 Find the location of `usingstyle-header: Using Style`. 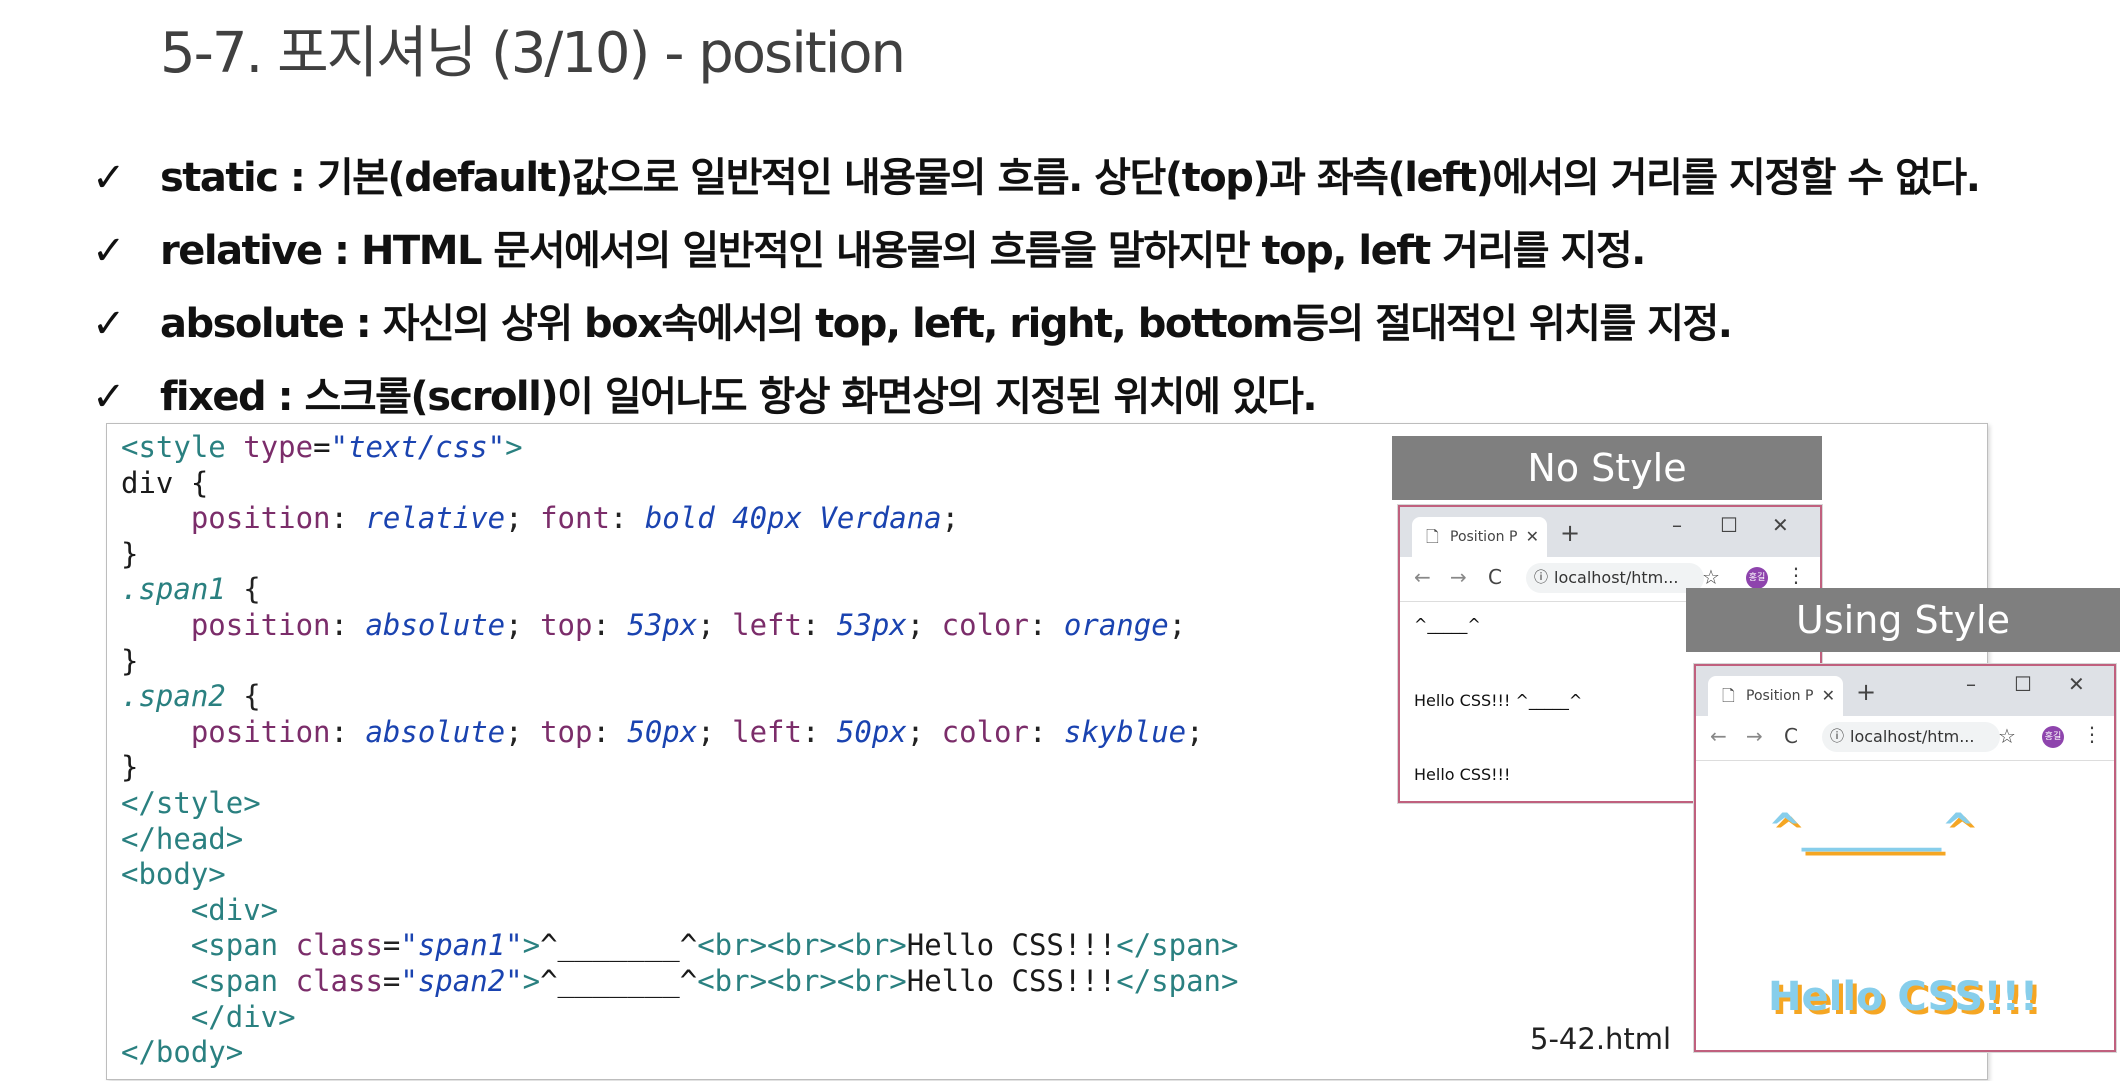

usingstyle-header: Using Style is located at coordinates (1903, 620).